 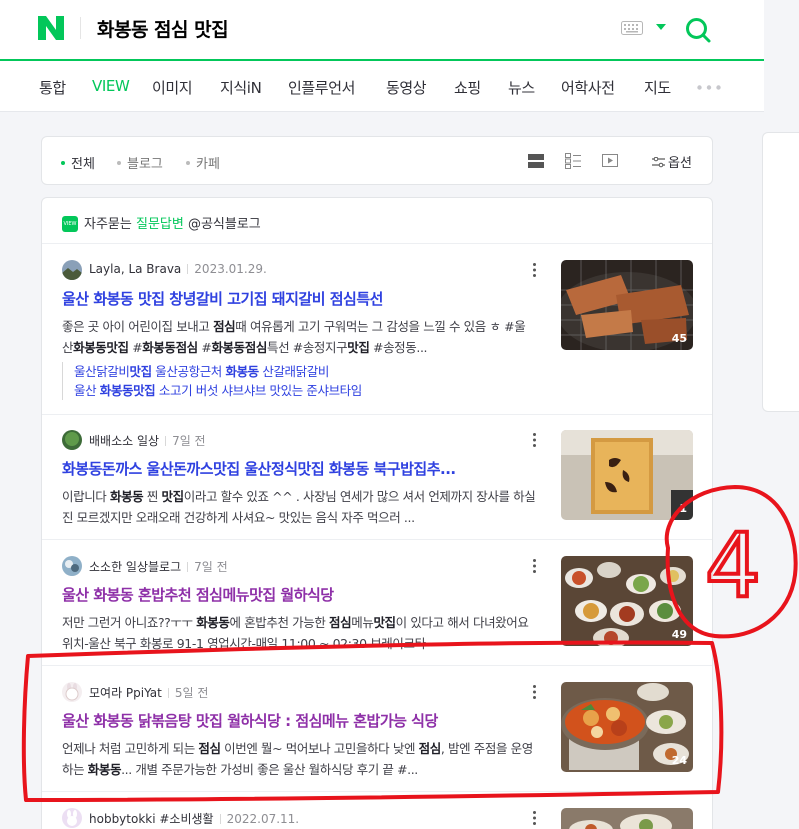 I want to click on result-meta: Layla, La Brava 2023.01.29., so click(x=178, y=269).